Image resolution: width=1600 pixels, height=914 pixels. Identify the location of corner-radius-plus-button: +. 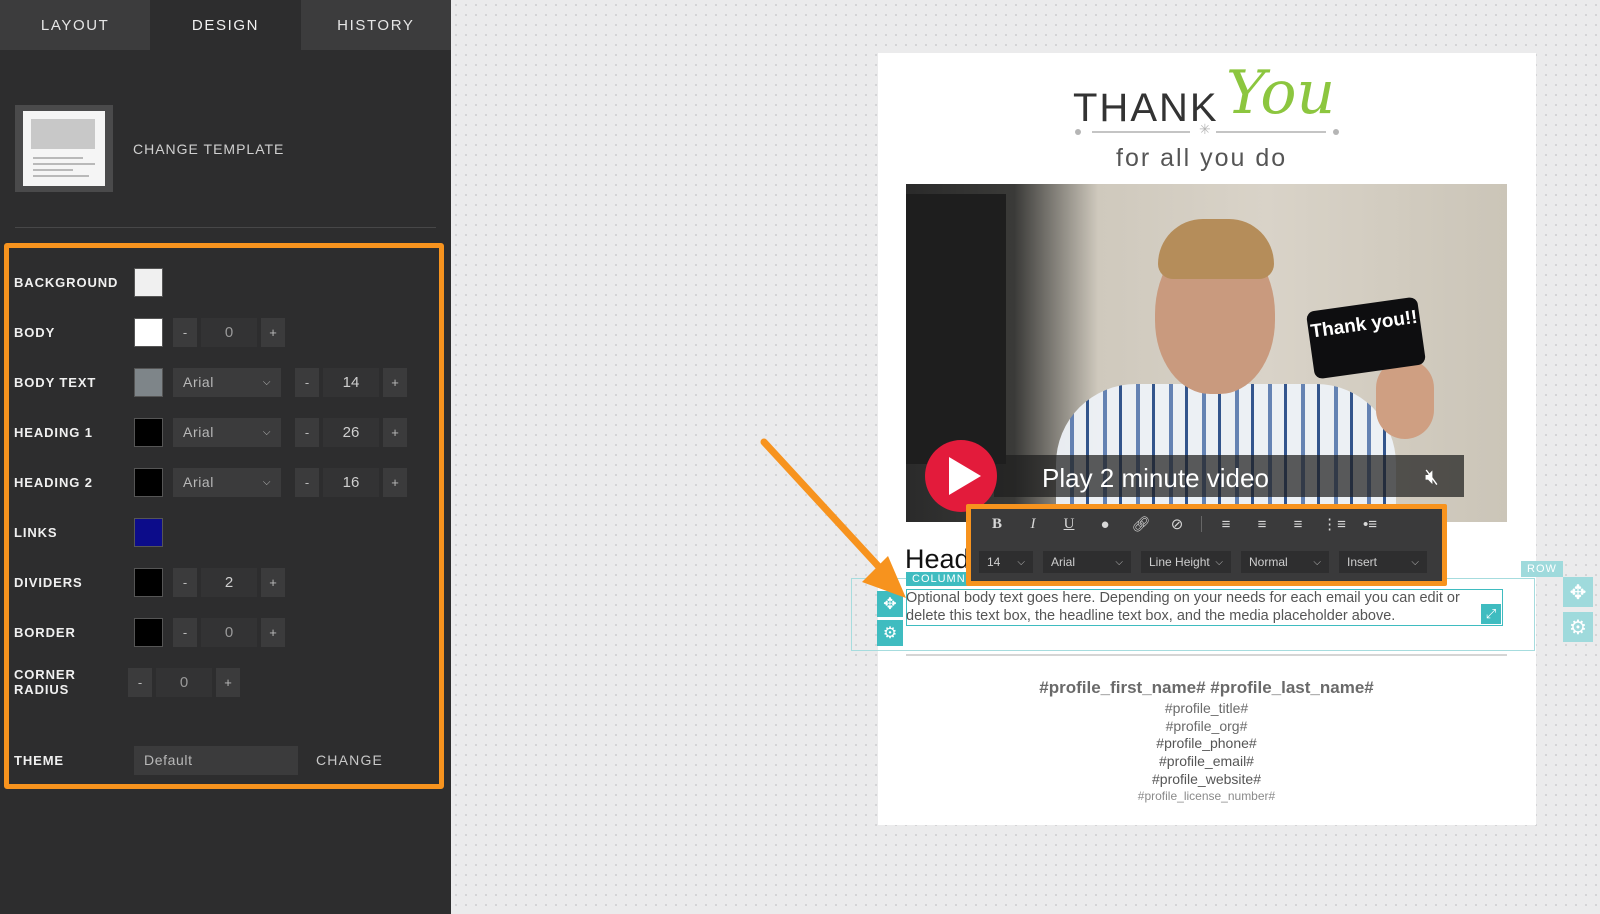
(228, 682).